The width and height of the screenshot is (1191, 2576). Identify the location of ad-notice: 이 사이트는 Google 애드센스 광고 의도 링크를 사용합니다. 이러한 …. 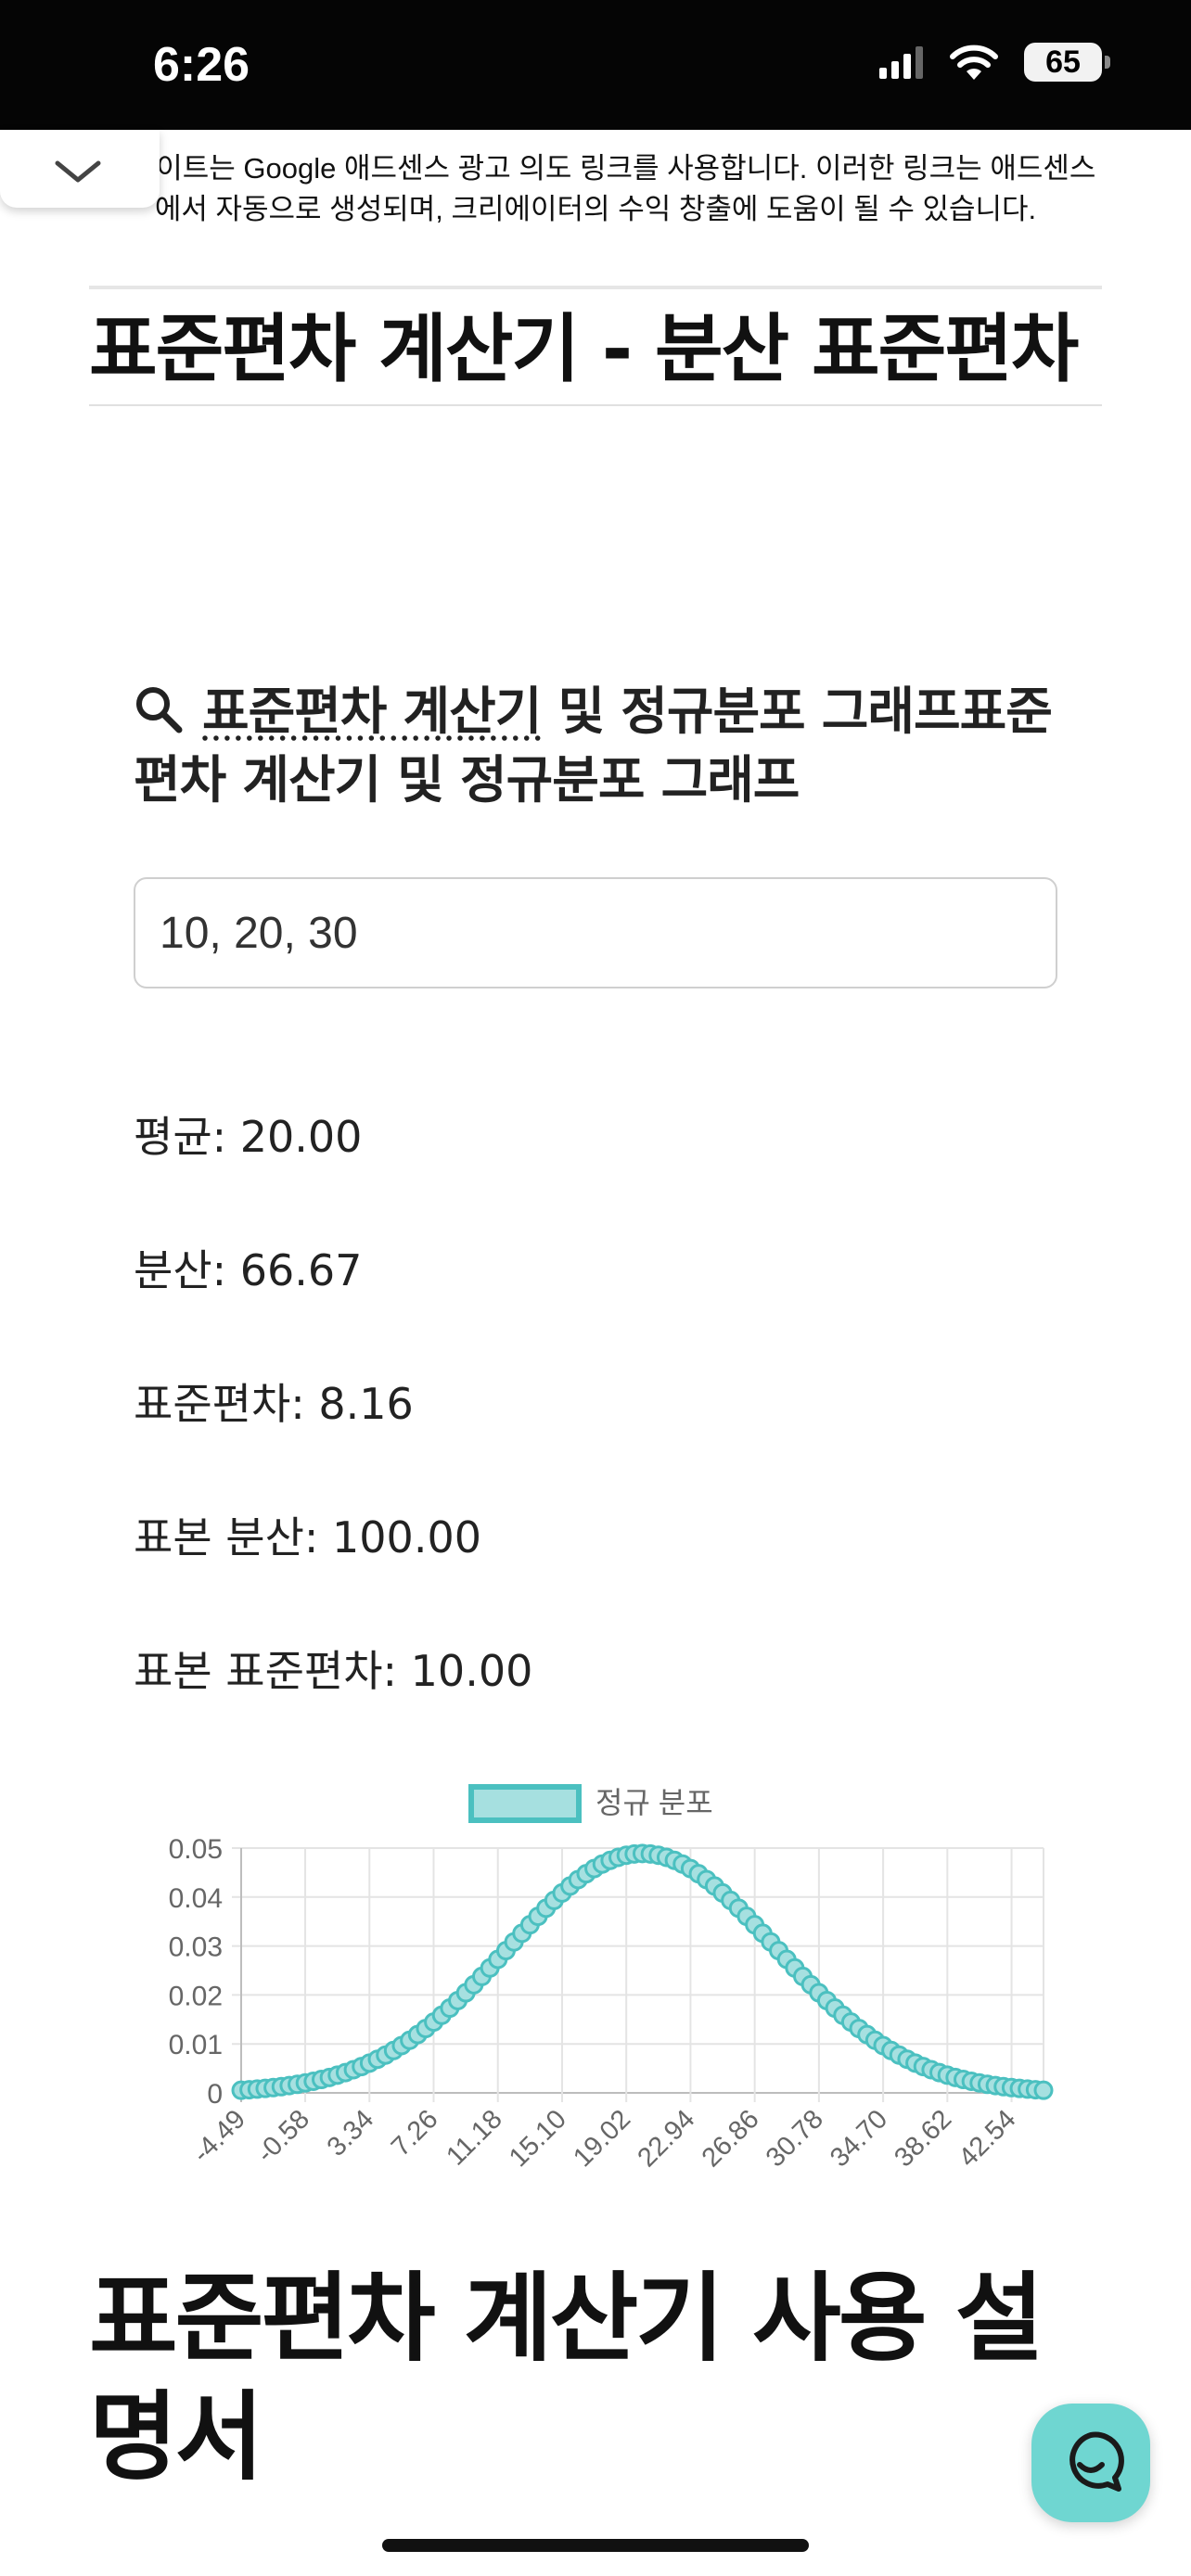
(595, 188).